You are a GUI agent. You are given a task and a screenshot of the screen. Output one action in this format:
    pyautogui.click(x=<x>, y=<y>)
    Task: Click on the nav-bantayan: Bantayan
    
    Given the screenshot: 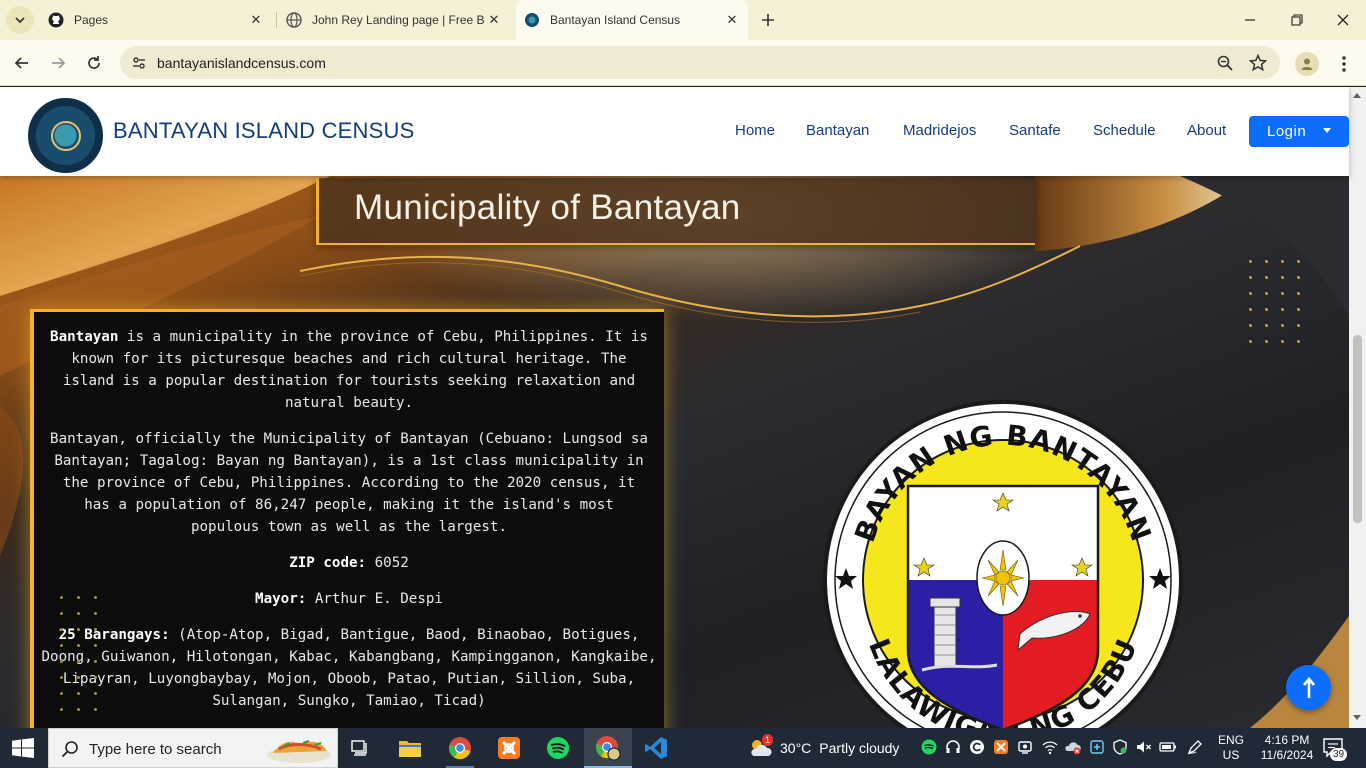 What is the action you would take?
    pyautogui.click(x=837, y=130)
    